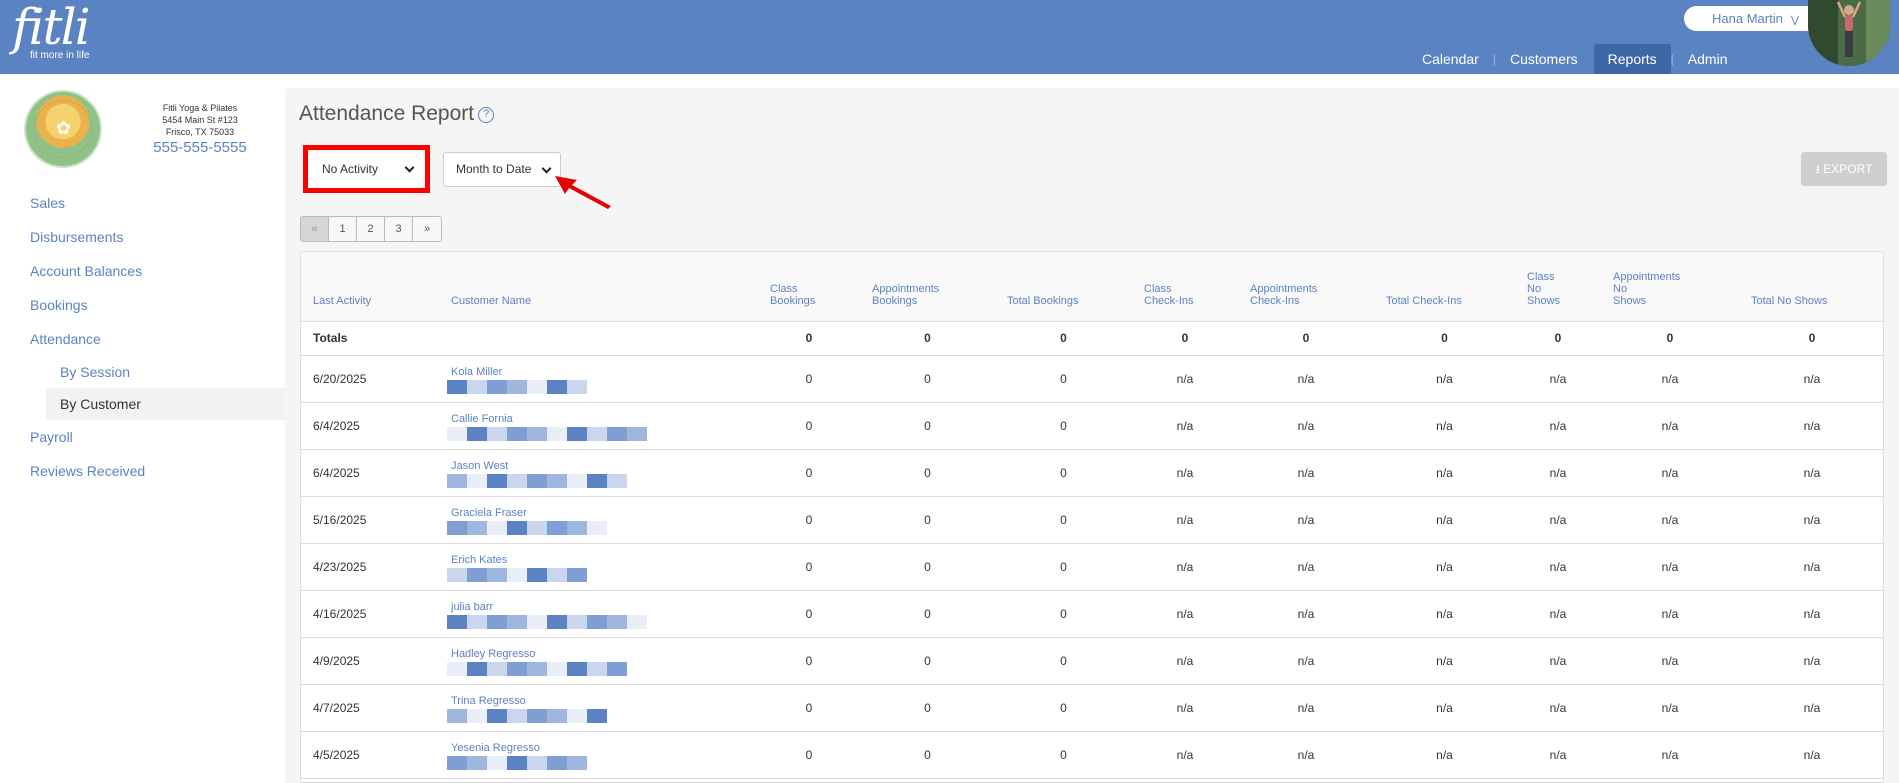 The height and width of the screenshot is (783, 1899). What do you see at coordinates (399, 229) in the screenshot?
I see `page-3-button: 3` at bounding box center [399, 229].